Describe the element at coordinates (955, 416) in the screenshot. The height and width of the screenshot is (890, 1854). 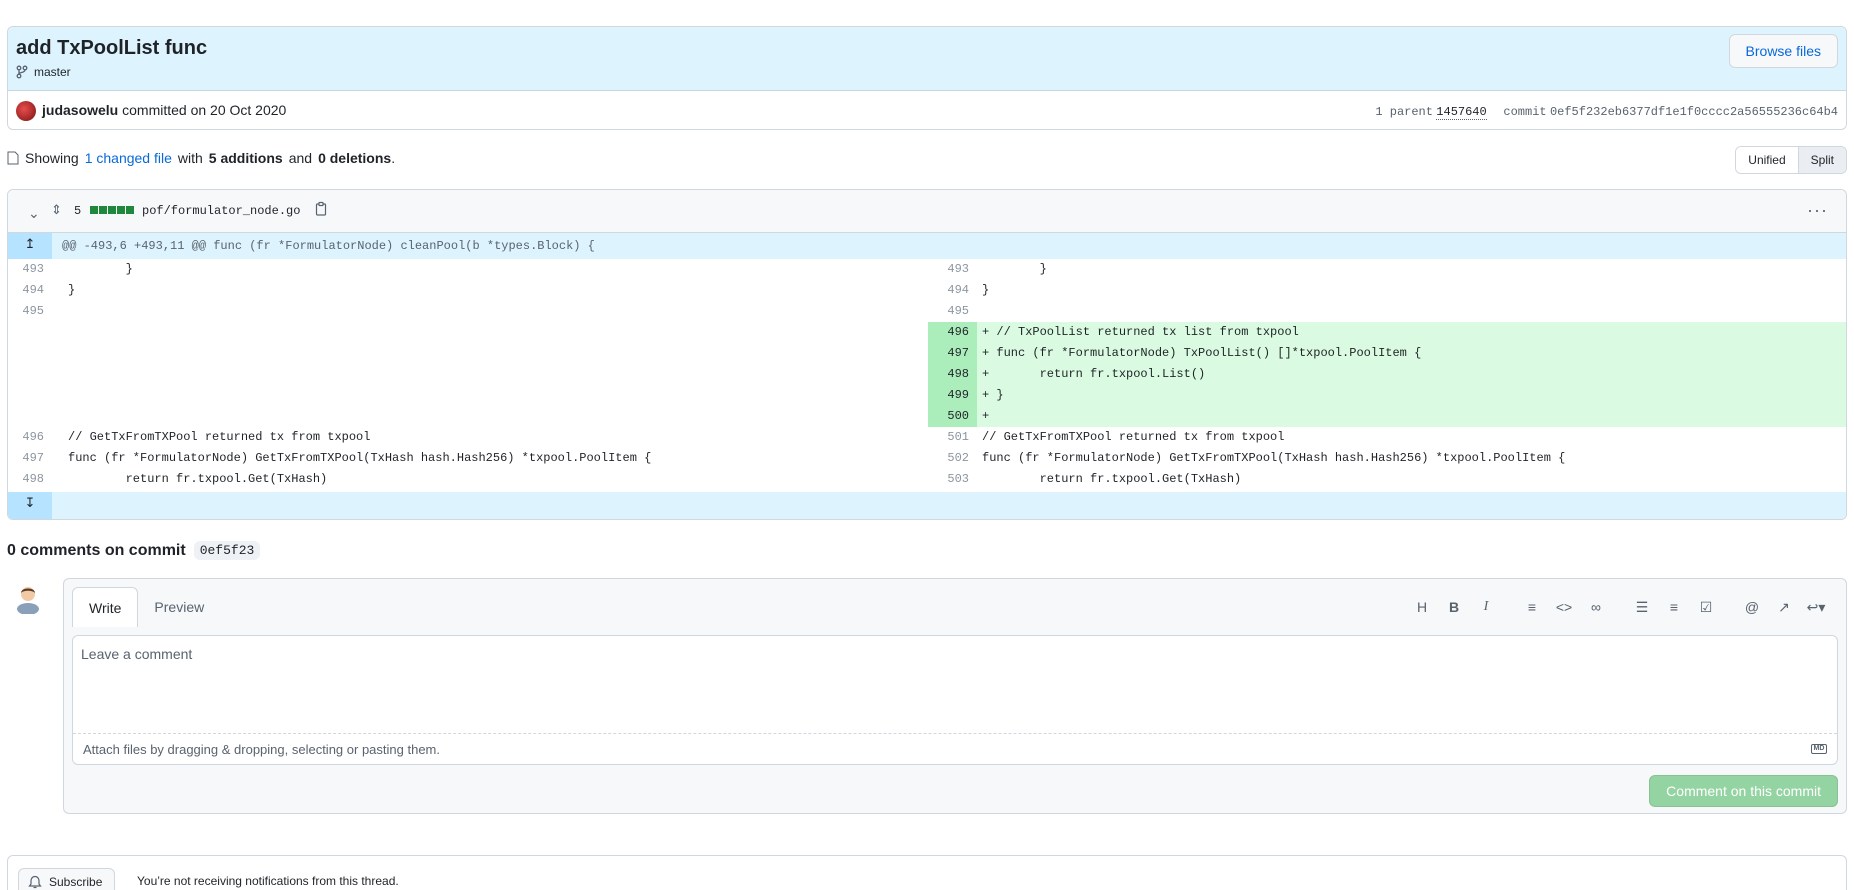
I see `right-line-number: 500` at that location.